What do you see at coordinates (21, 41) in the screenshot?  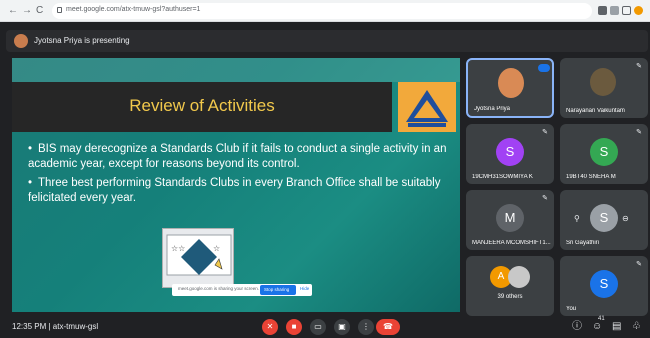 I see `presenter-avatar` at bounding box center [21, 41].